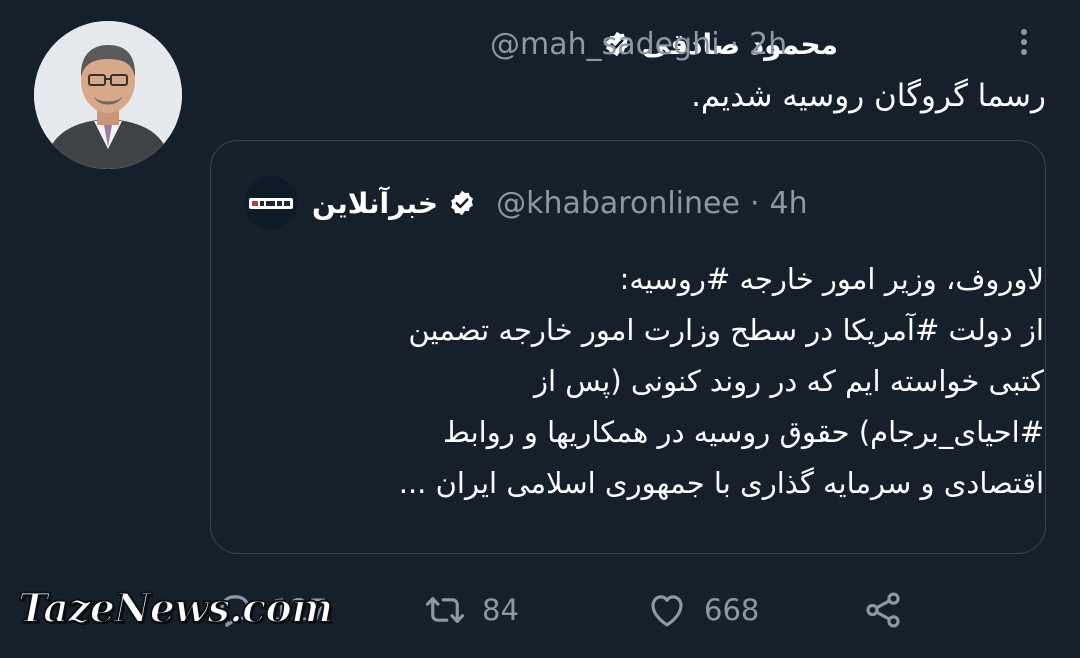 This screenshot has width=1080, height=658. I want to click on retweet-icon, so click(445, 610).